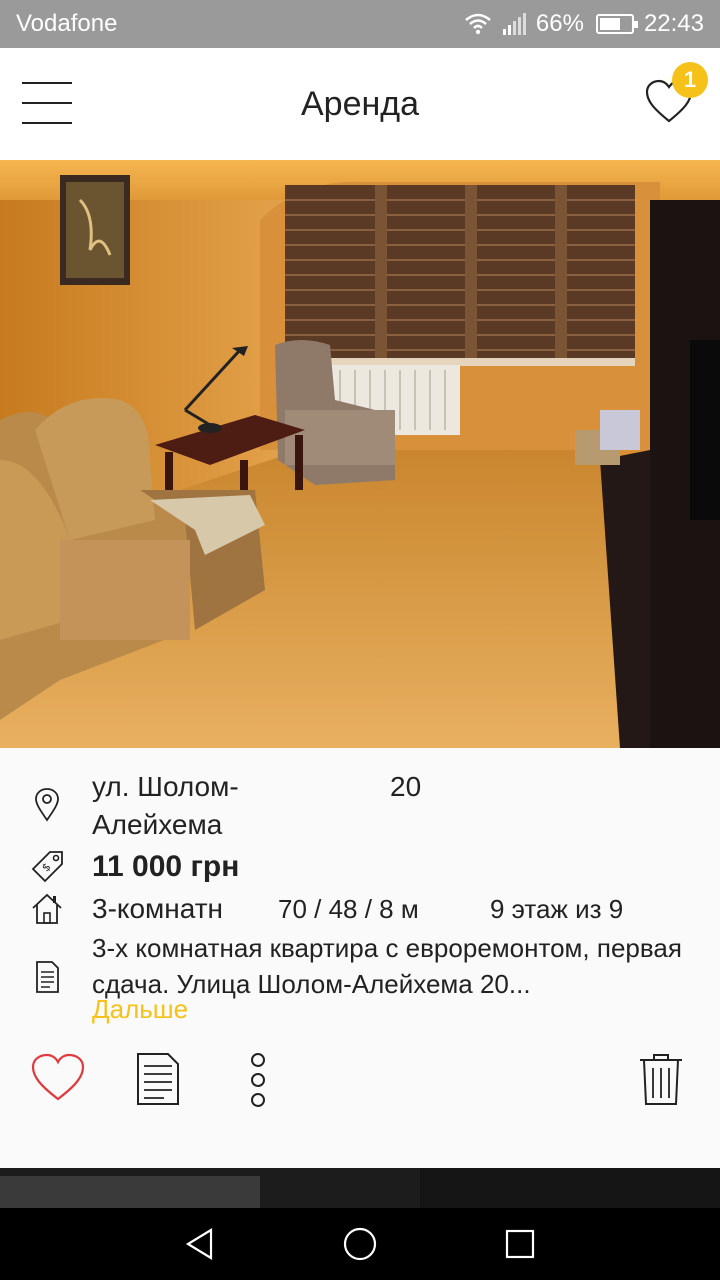  I want to click on battery-percent: 66%, so click(559, 23).